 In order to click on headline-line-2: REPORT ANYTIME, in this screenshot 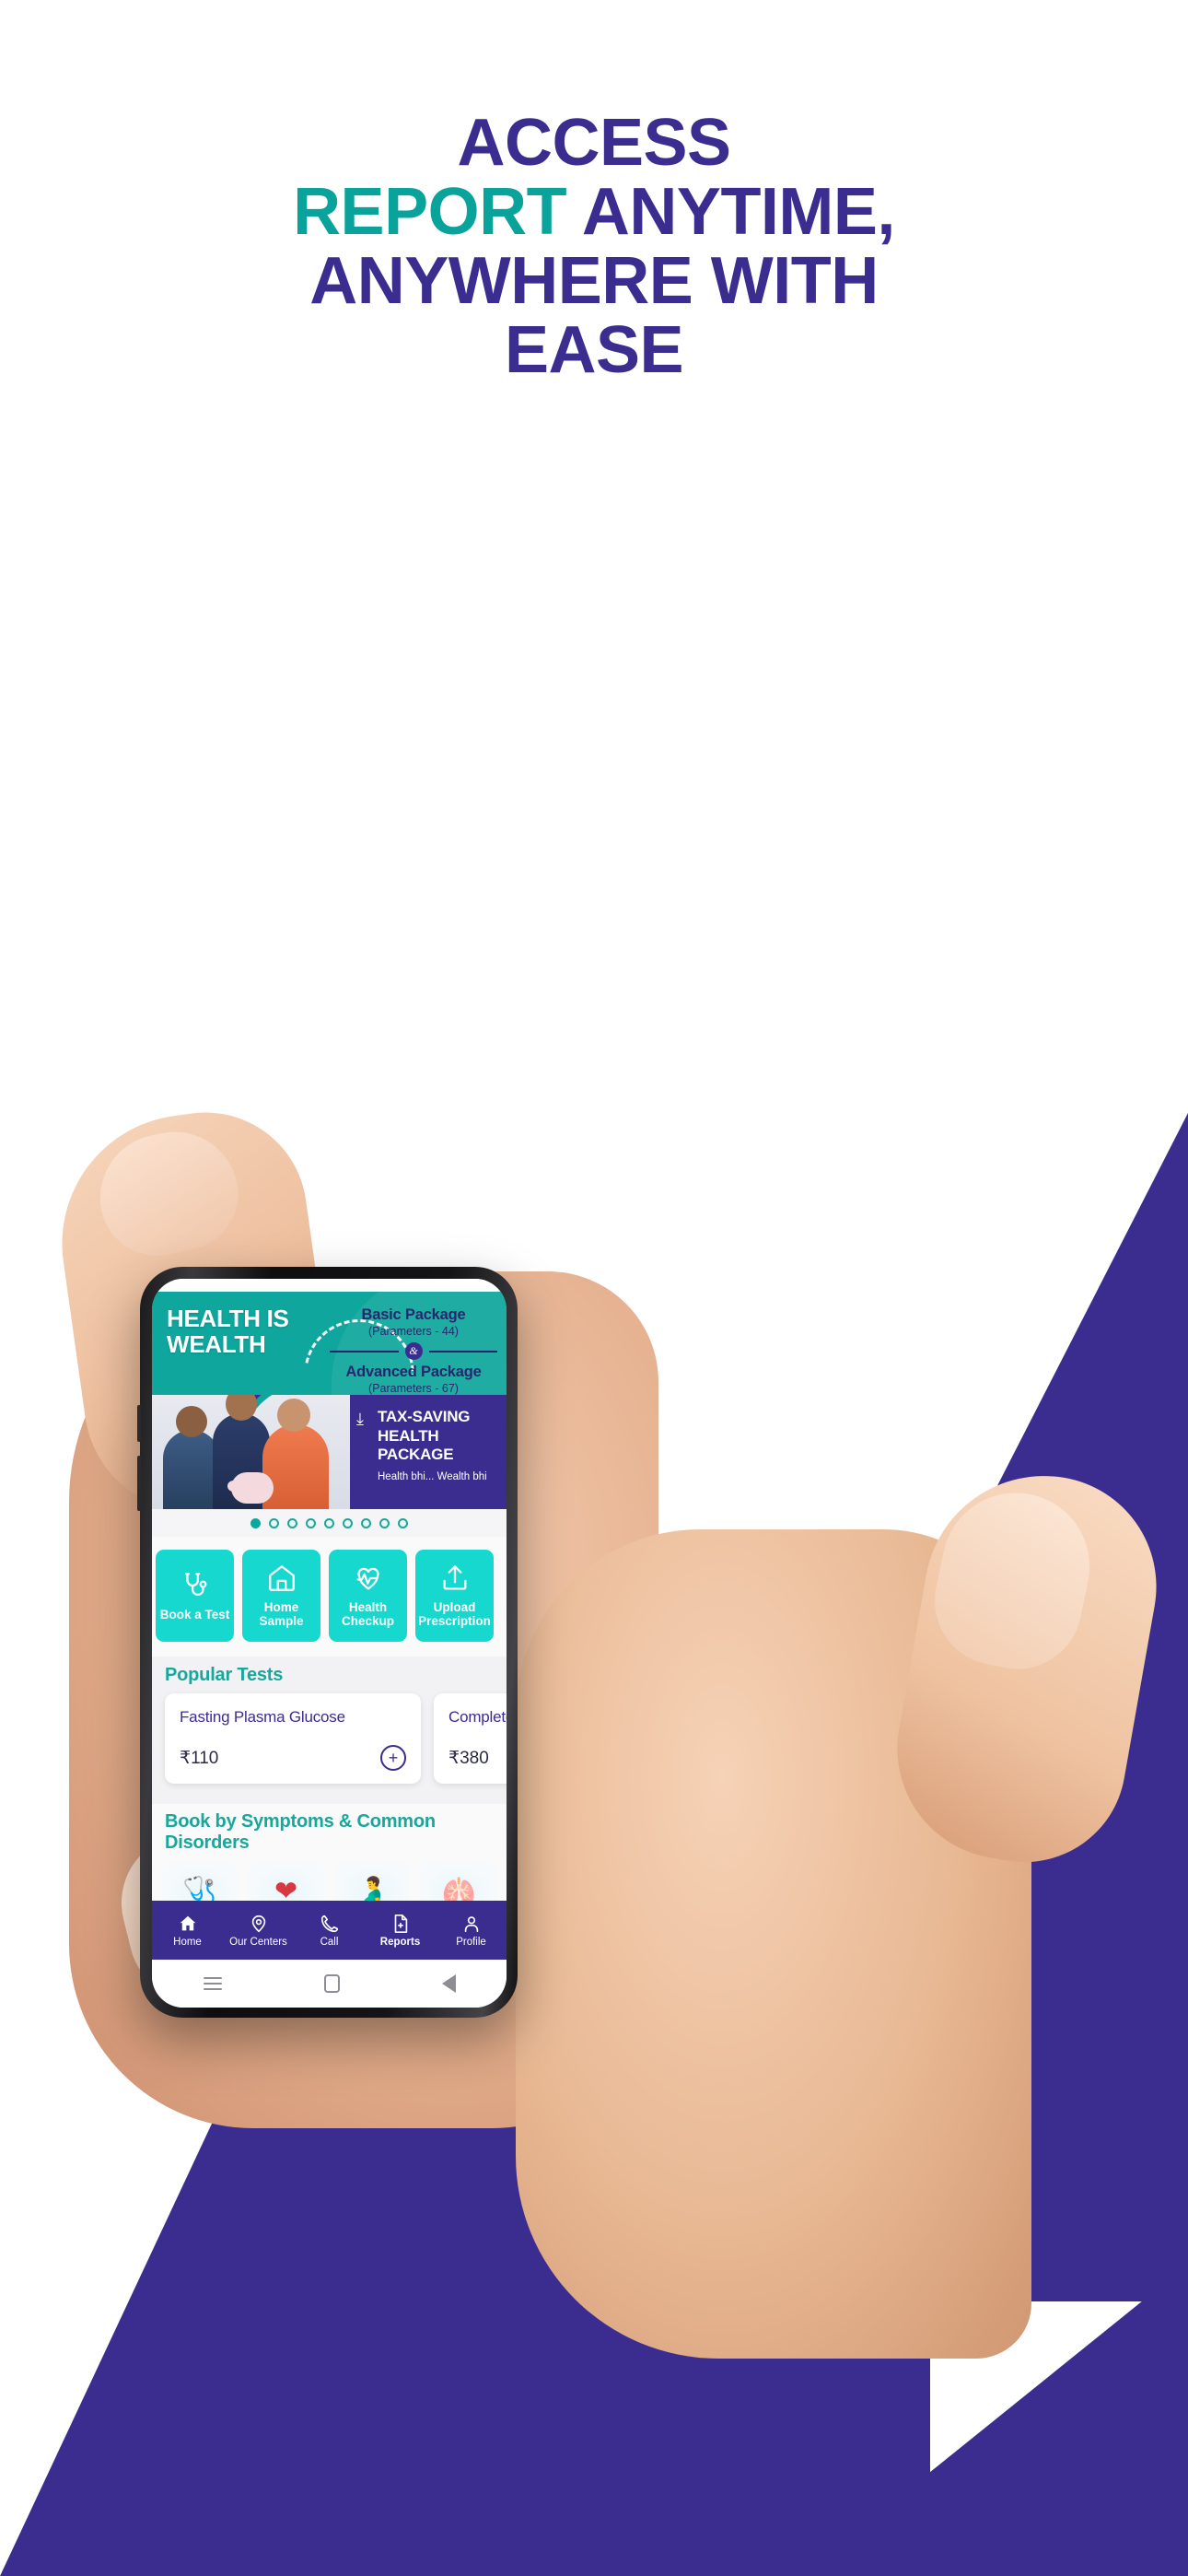, I will do `click(594, 211)`.